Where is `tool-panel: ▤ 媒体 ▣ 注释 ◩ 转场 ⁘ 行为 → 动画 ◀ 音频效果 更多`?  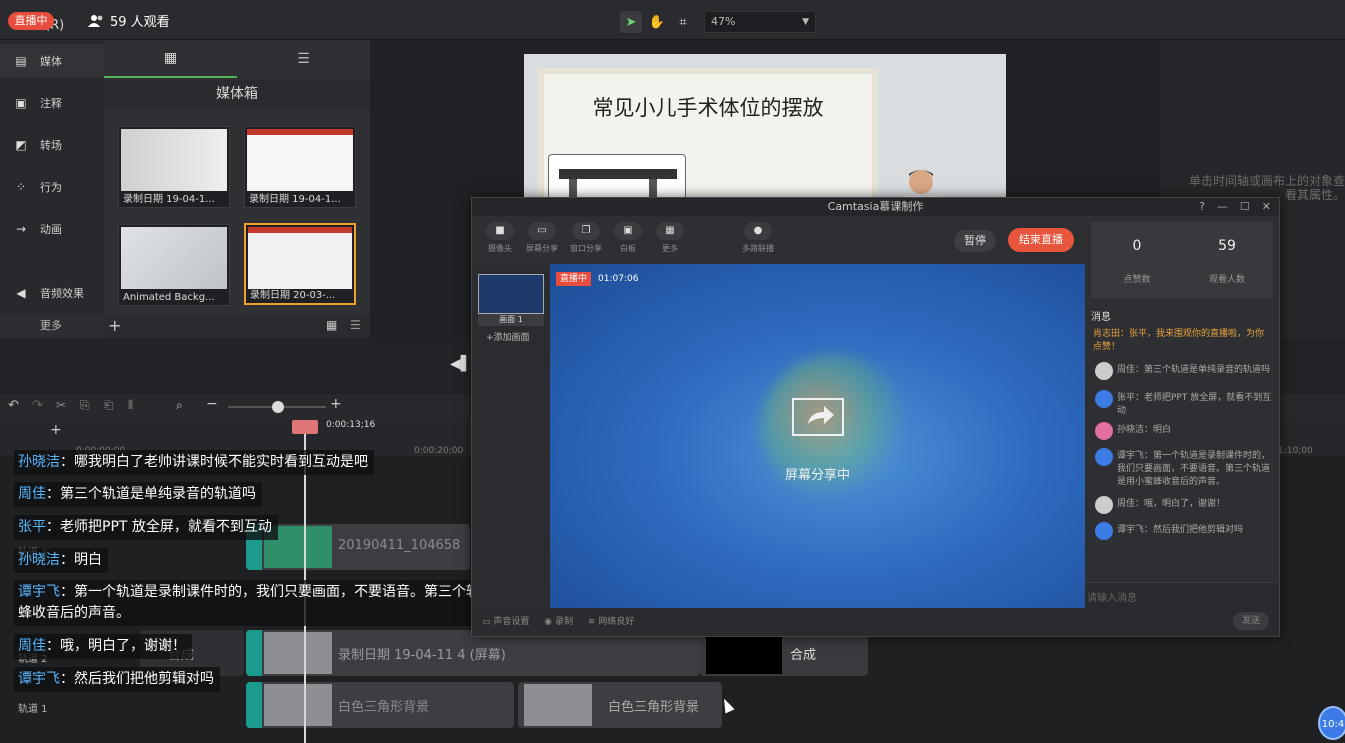 tool-panel: ▤ 媒体 ▣ 注释 ◩ 转场 ⁘ 行为 → 动画 ◀ 音频效果 更多 is located at coordinates (52, 189).